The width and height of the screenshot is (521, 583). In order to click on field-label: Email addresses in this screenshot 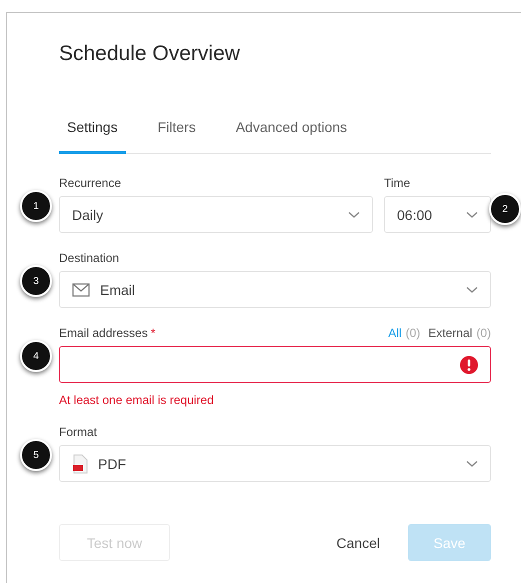, I will do `click(103, 333)`.